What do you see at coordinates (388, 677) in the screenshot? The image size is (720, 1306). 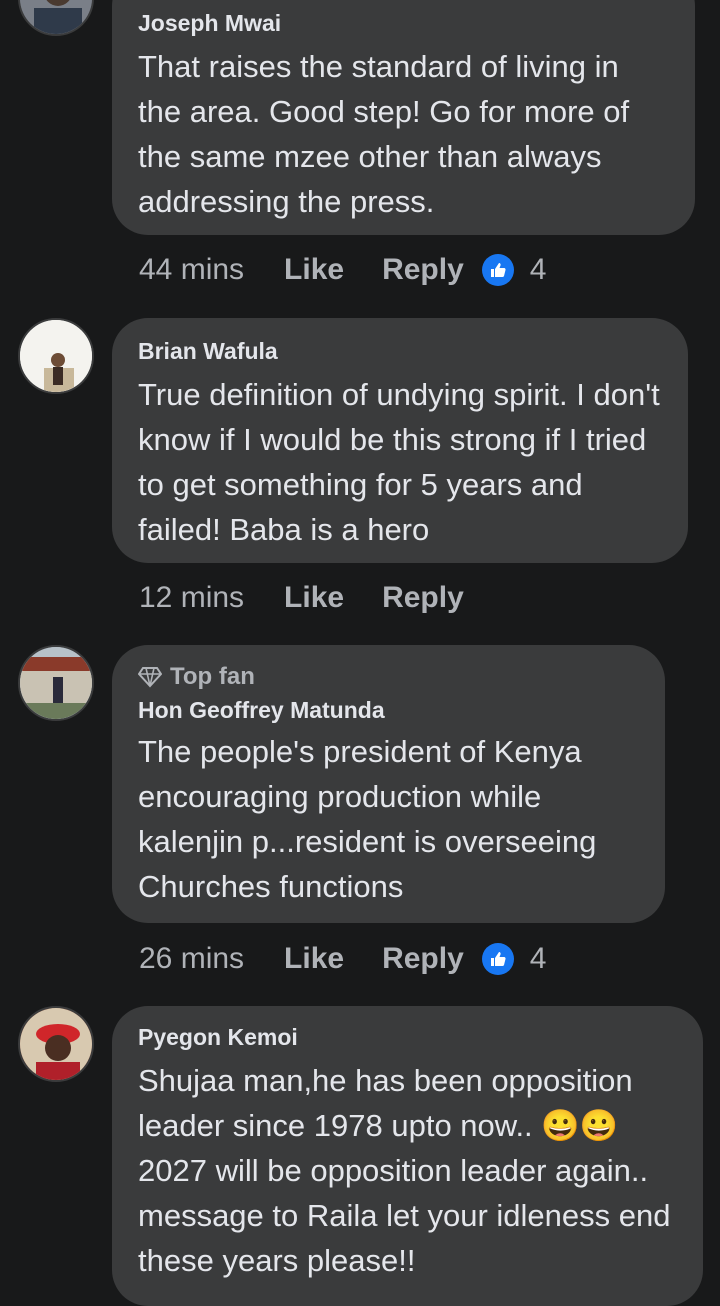 I see `top-fan-badge: Top fan` at bounding box center [388, 677].